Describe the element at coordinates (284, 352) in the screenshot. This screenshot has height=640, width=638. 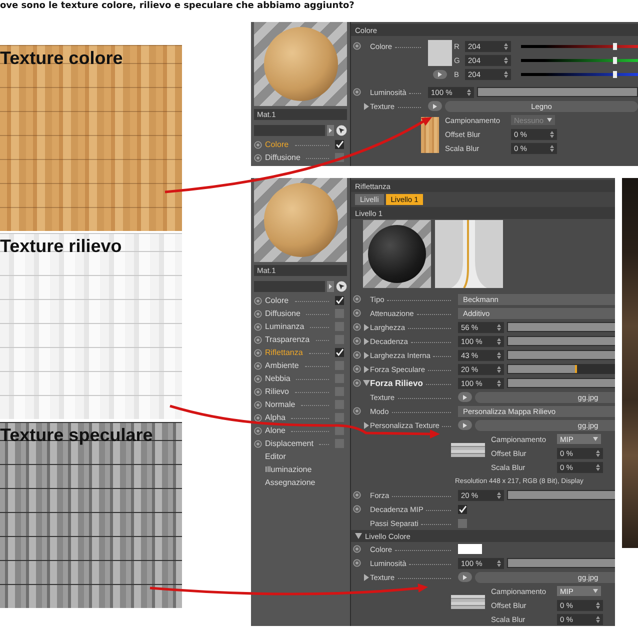
I see `channel-label: Riflettanza` at that location.